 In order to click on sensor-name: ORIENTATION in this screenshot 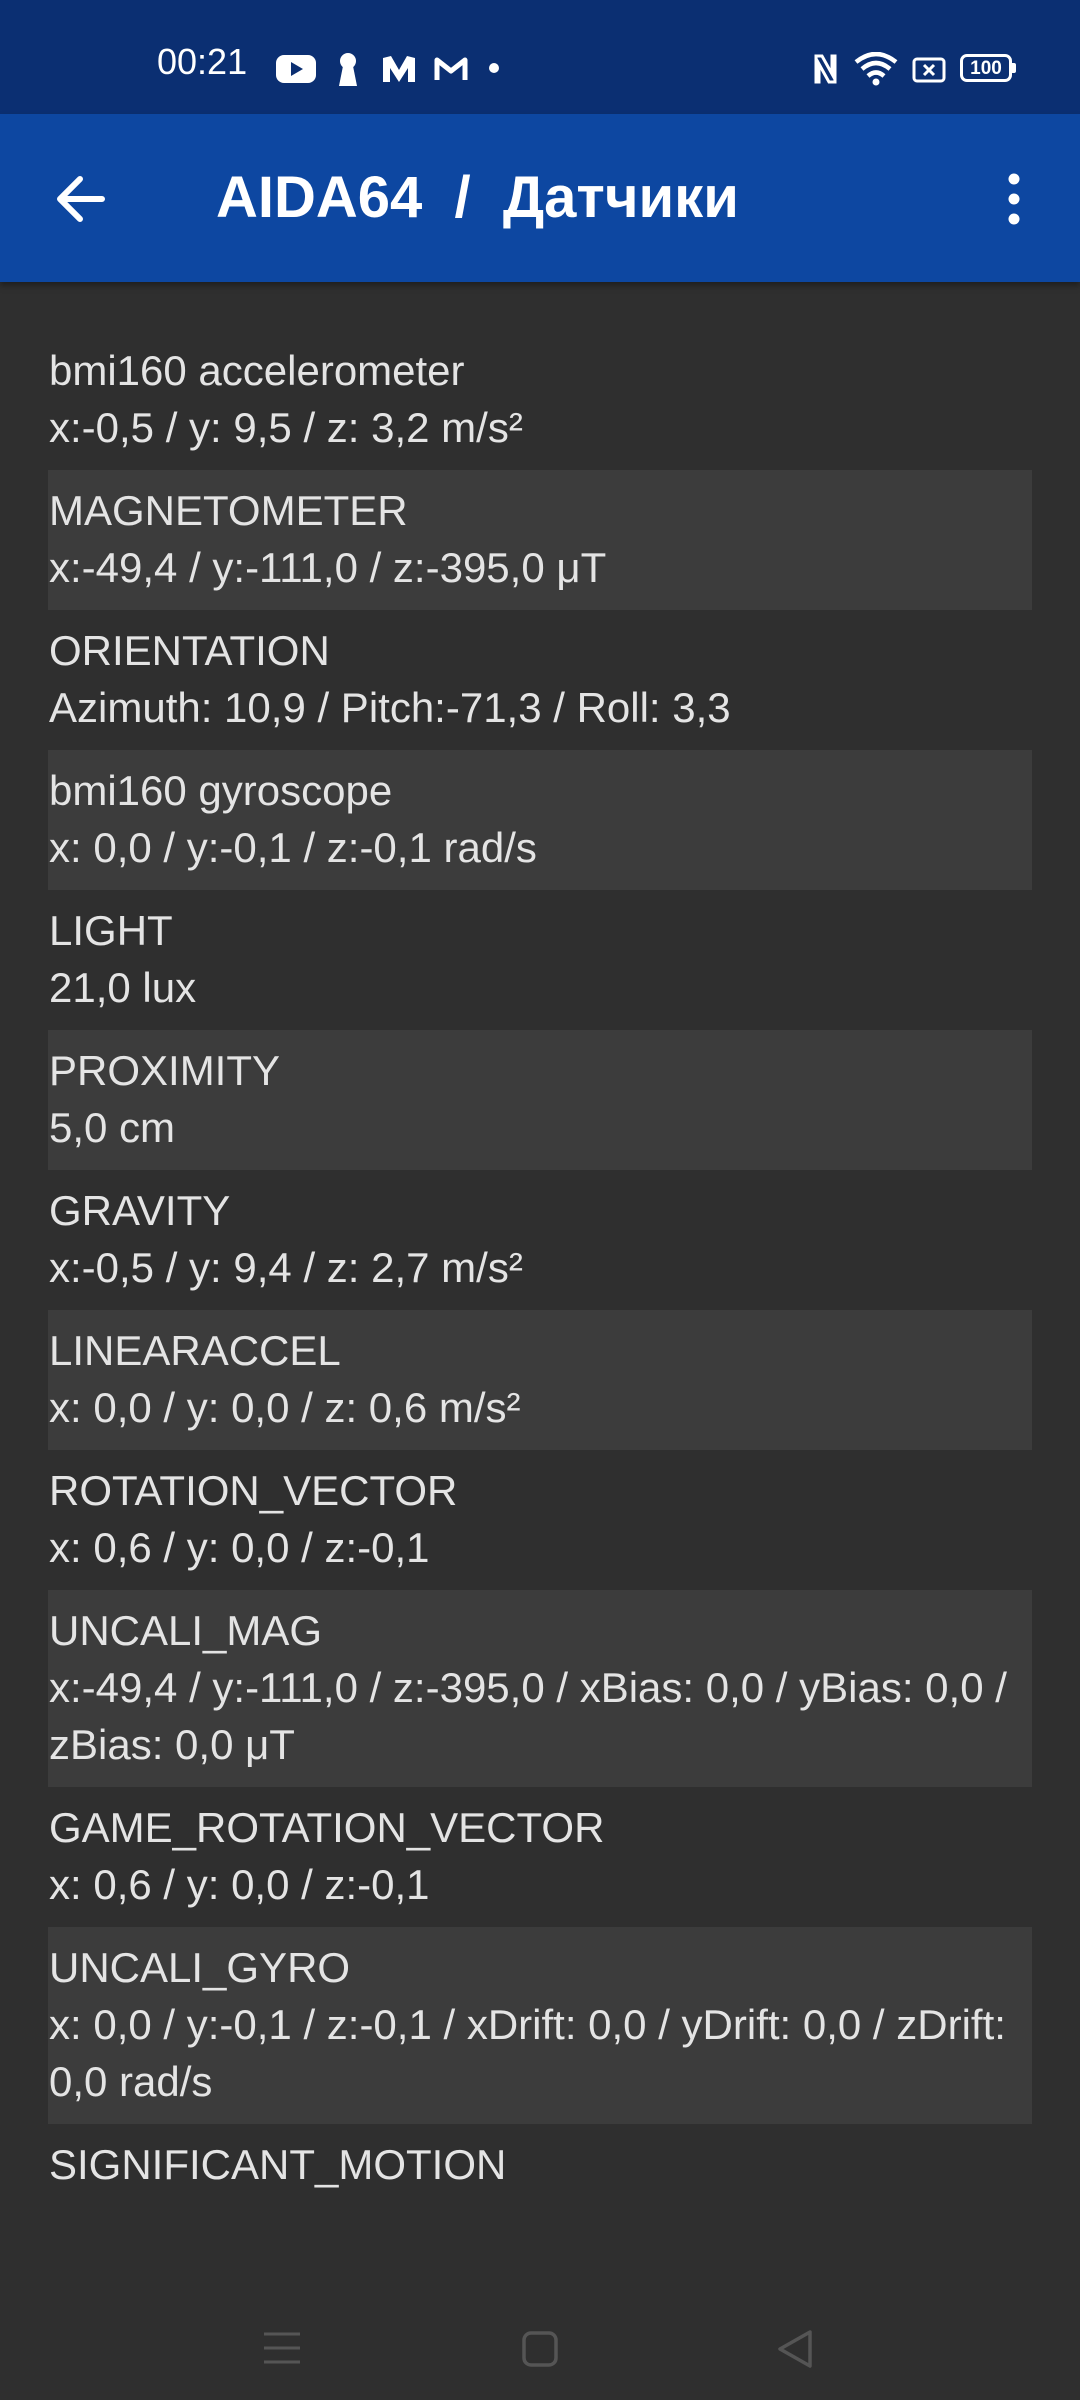, I will do `click(189, 650)`.